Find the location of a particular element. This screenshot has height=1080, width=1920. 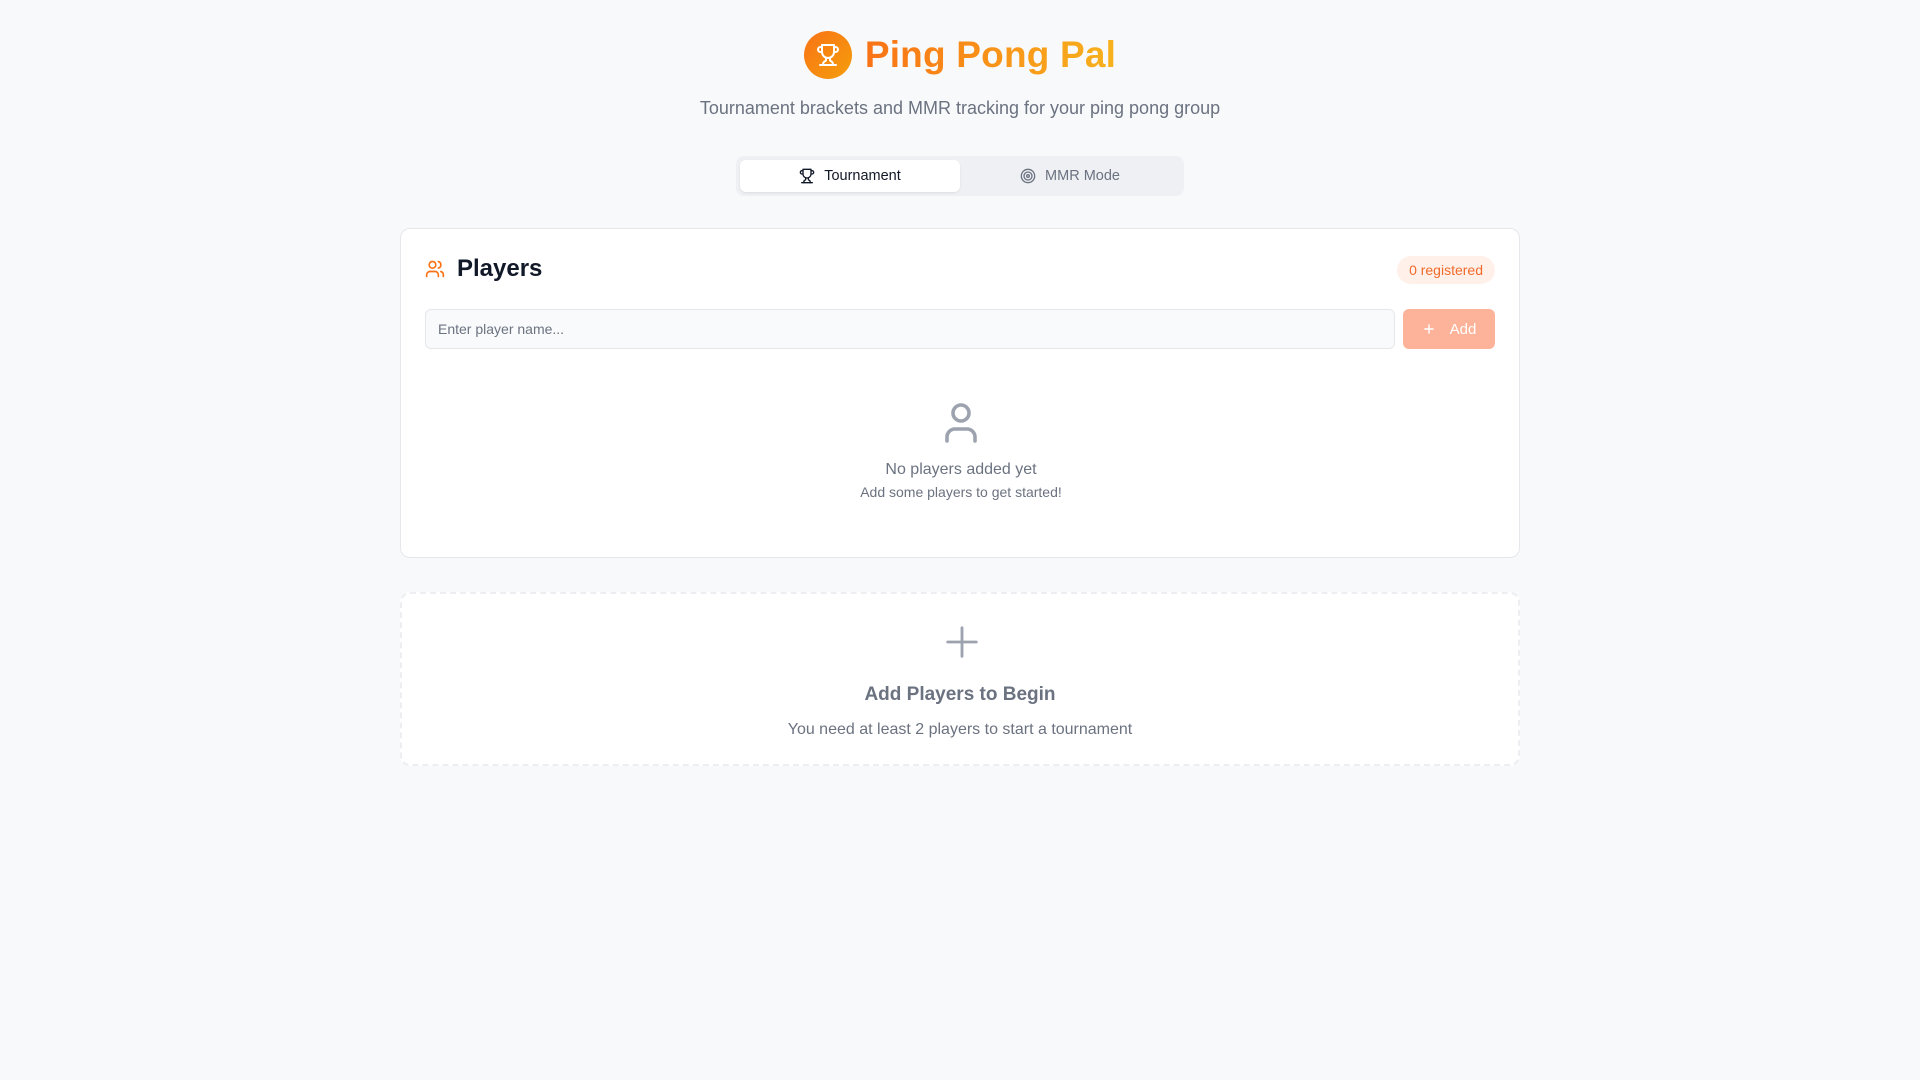

add-player-button: Add is located at coordinates (1449, 329).